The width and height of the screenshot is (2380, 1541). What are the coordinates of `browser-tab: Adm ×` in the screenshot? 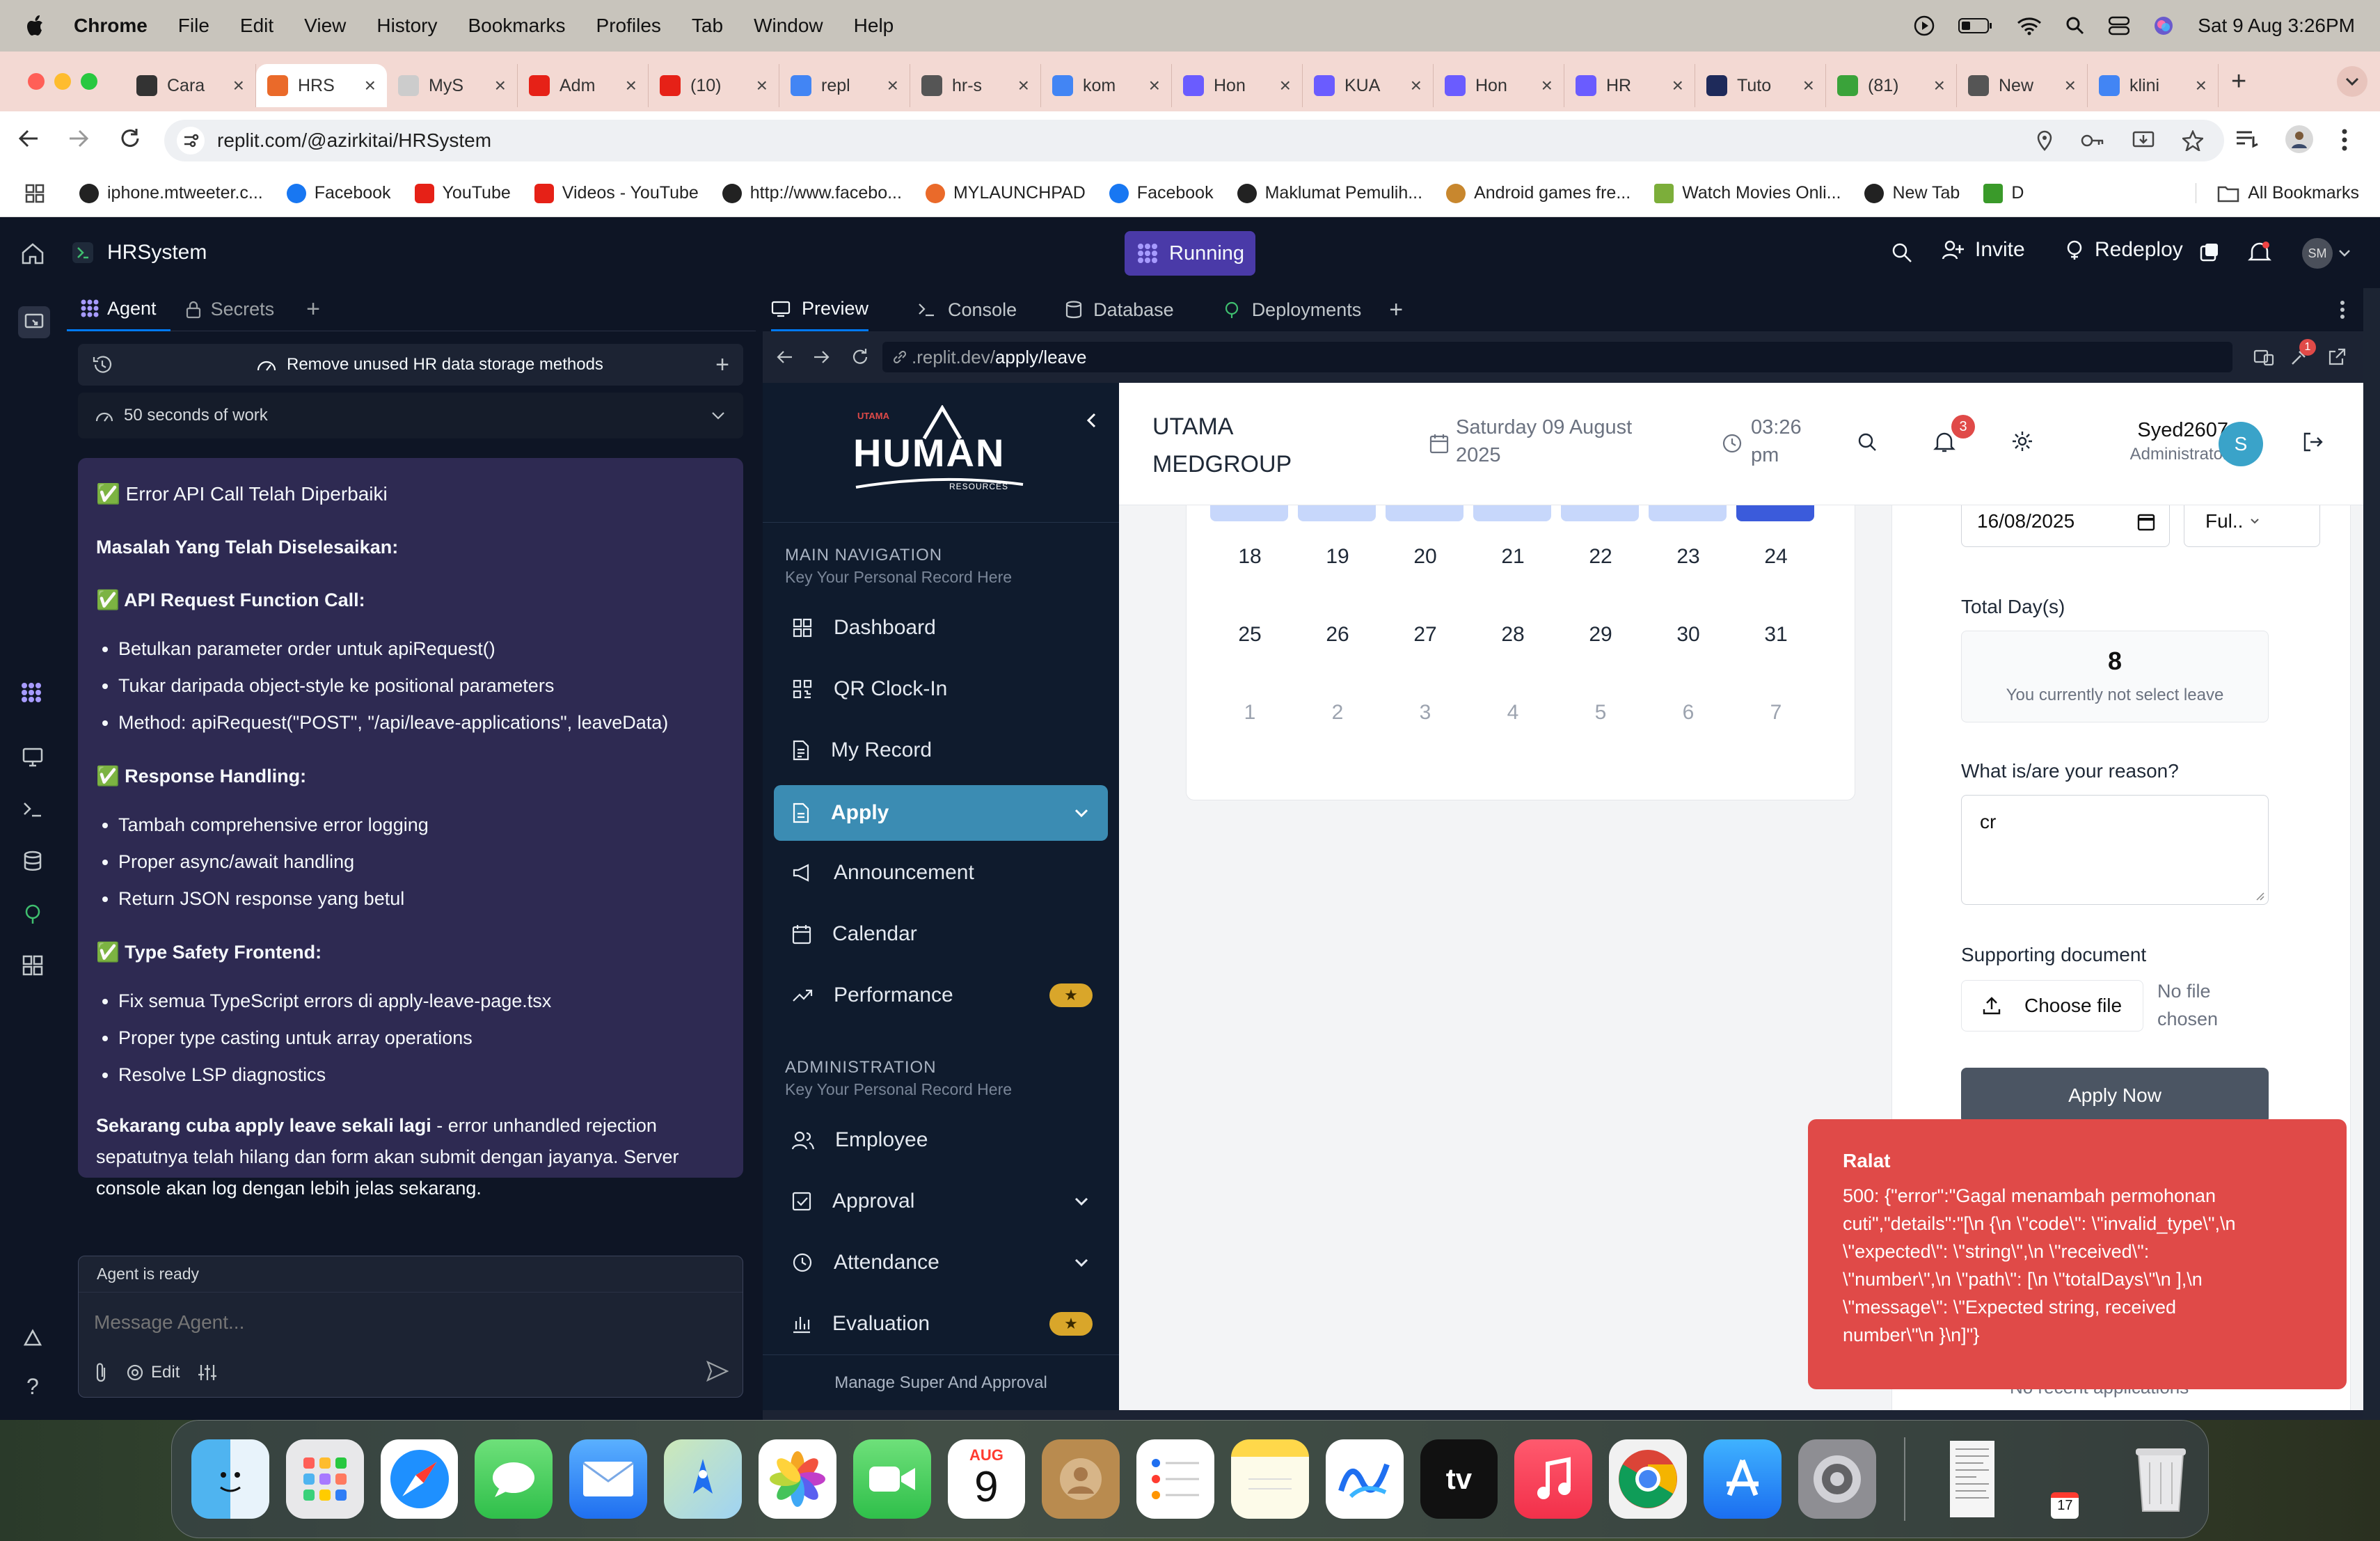 It's located at (583, 85).